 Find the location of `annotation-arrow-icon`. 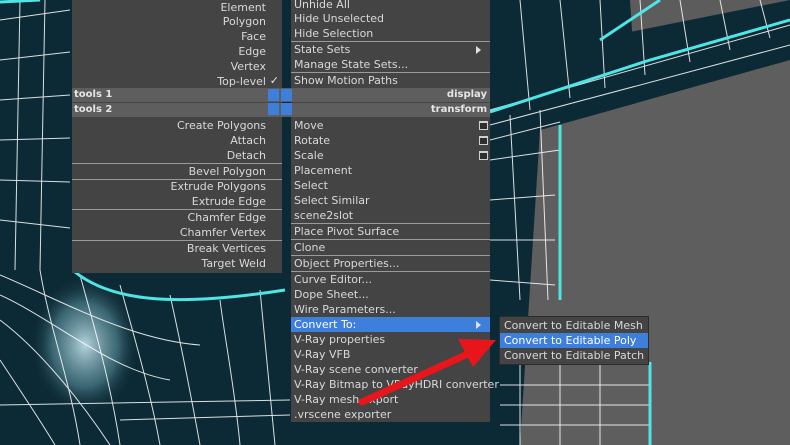

annotation-arrow-icon is located at coordinates (427, 372).